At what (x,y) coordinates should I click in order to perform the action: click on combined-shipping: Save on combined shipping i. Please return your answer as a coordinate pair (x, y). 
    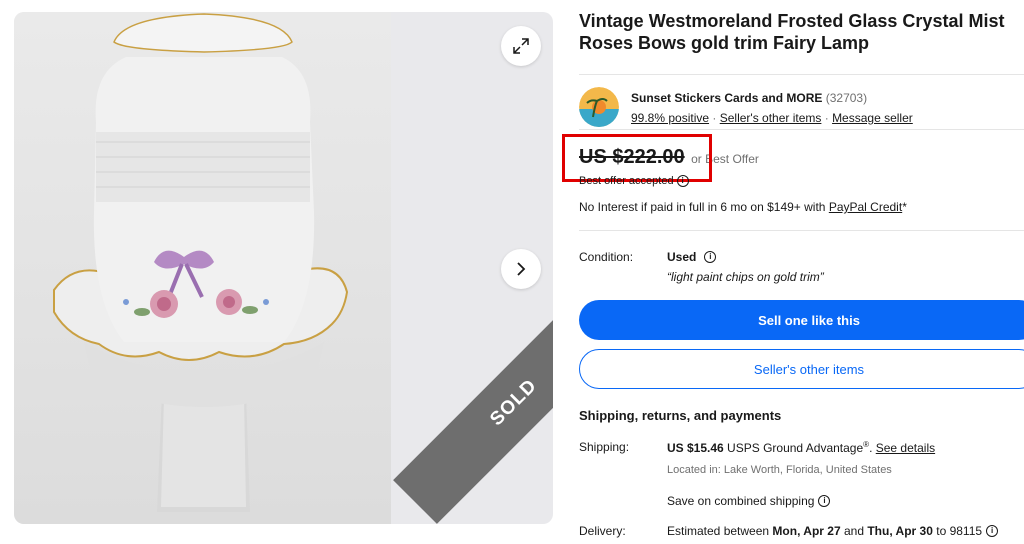
    Looking at the image, I should click on (749, 501).